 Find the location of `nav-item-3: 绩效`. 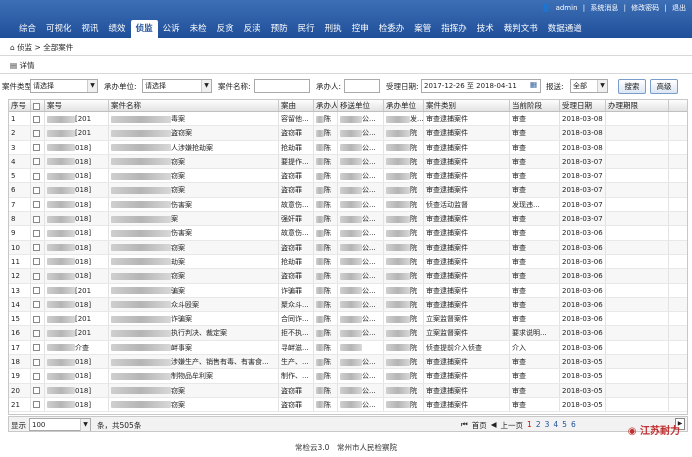

nav-item-3: 绩效 is located at coordinates (117, 29).